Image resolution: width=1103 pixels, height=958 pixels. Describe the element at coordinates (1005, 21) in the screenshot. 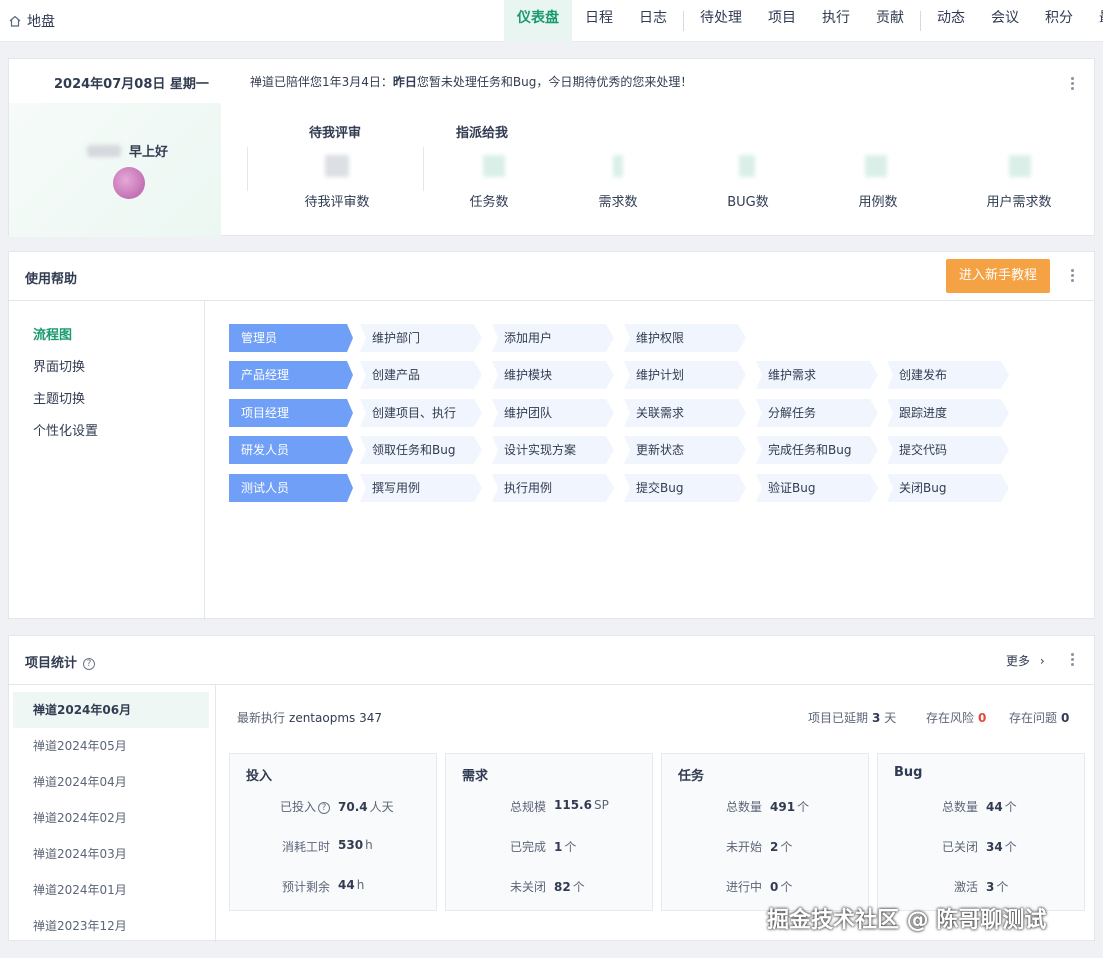

I see `nav-meeting: 会议` at that location.